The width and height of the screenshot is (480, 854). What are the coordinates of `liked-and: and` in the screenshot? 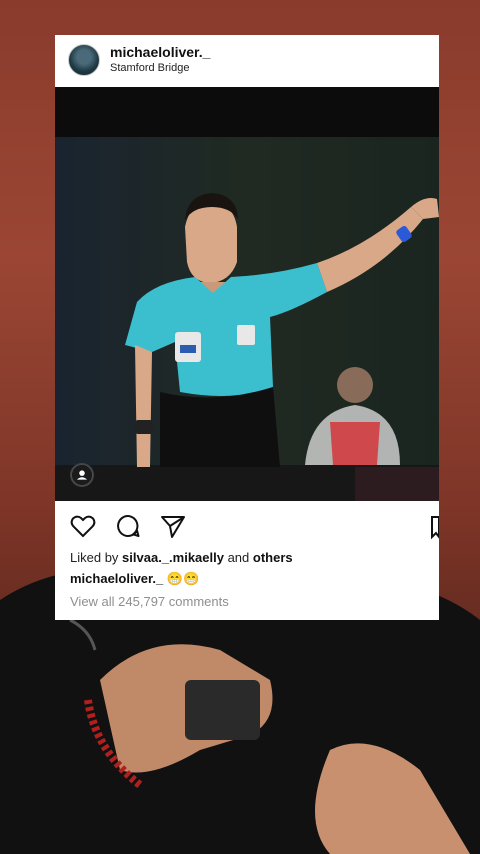 It's located at (238, 557).